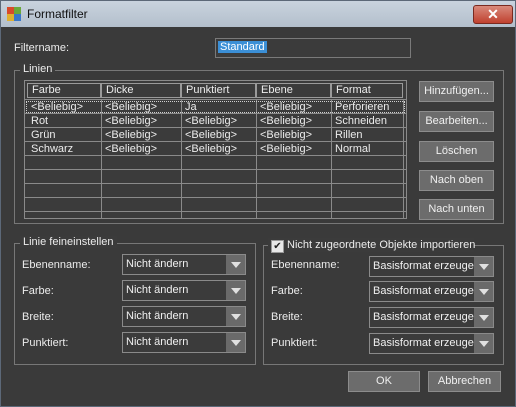  What do you see at coordinates (305, 265) in the screenshot?
I see `unassigned-ebenenname-label: Ebenenname:` at bounding box center [305, 265].